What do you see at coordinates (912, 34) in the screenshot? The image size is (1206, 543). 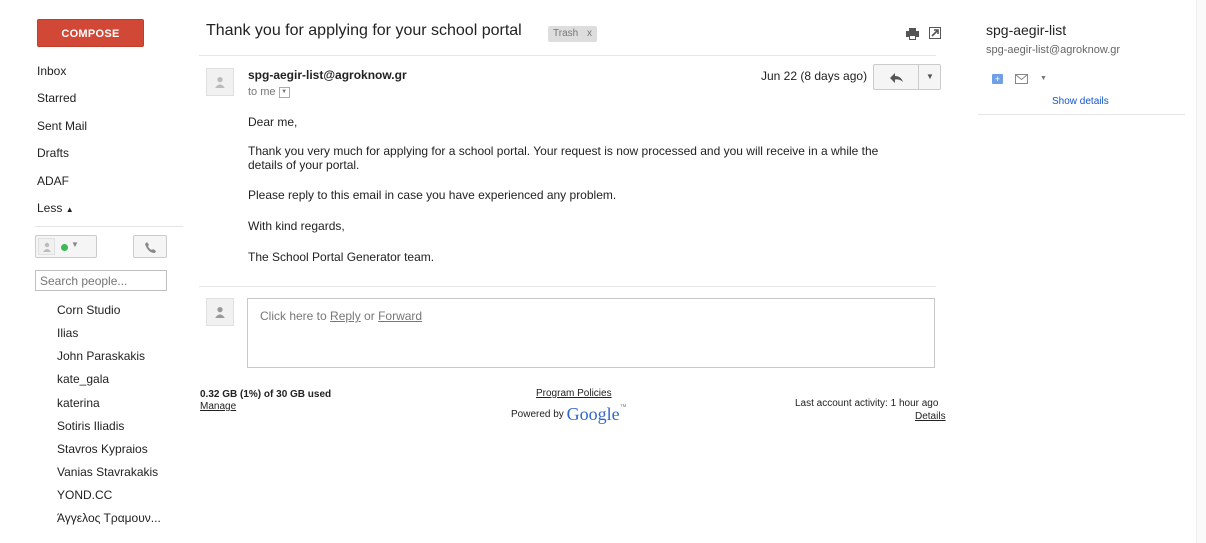 I see `print-icon` at bounding box center [912, 34].